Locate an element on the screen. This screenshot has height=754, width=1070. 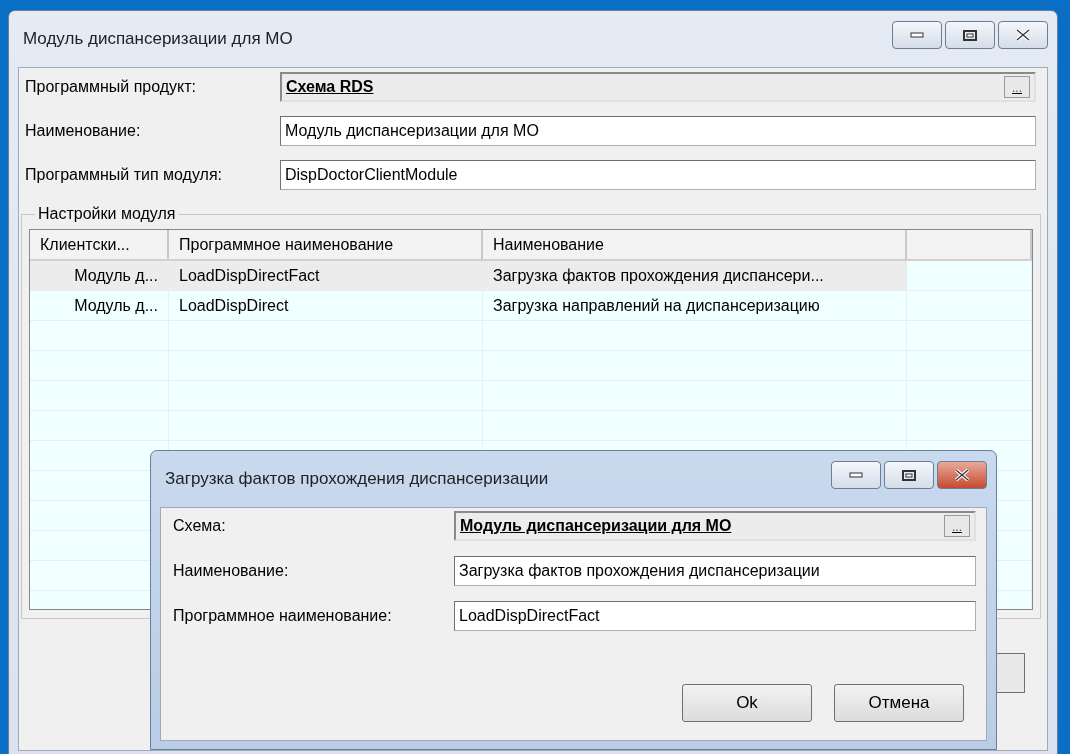
table-cell: LoadDispDirectFact is located at coordinates (326, 275).